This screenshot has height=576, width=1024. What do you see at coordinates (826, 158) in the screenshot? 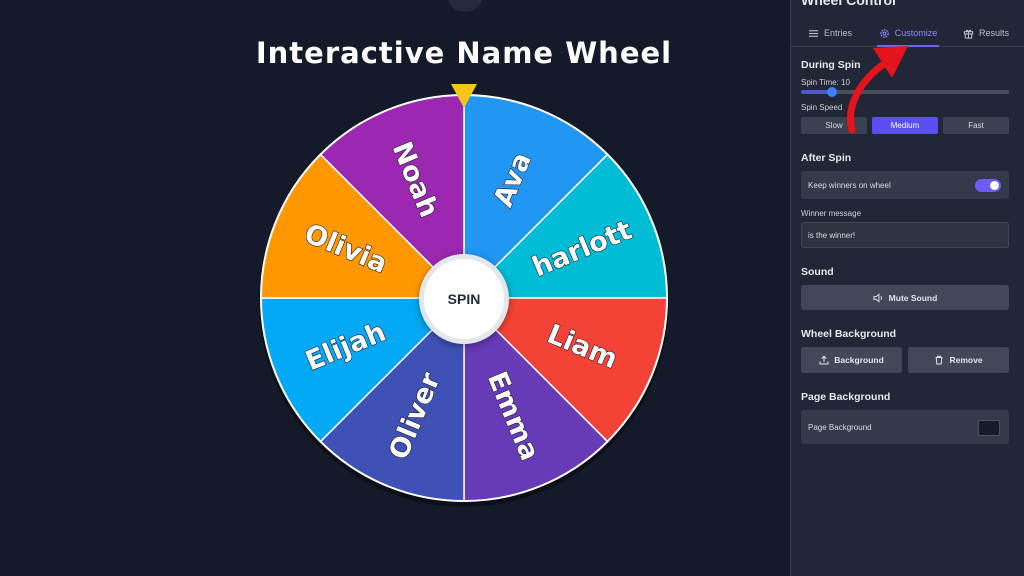
I see `after-spin-heading: After Spin` at bounding box center [826, 158].